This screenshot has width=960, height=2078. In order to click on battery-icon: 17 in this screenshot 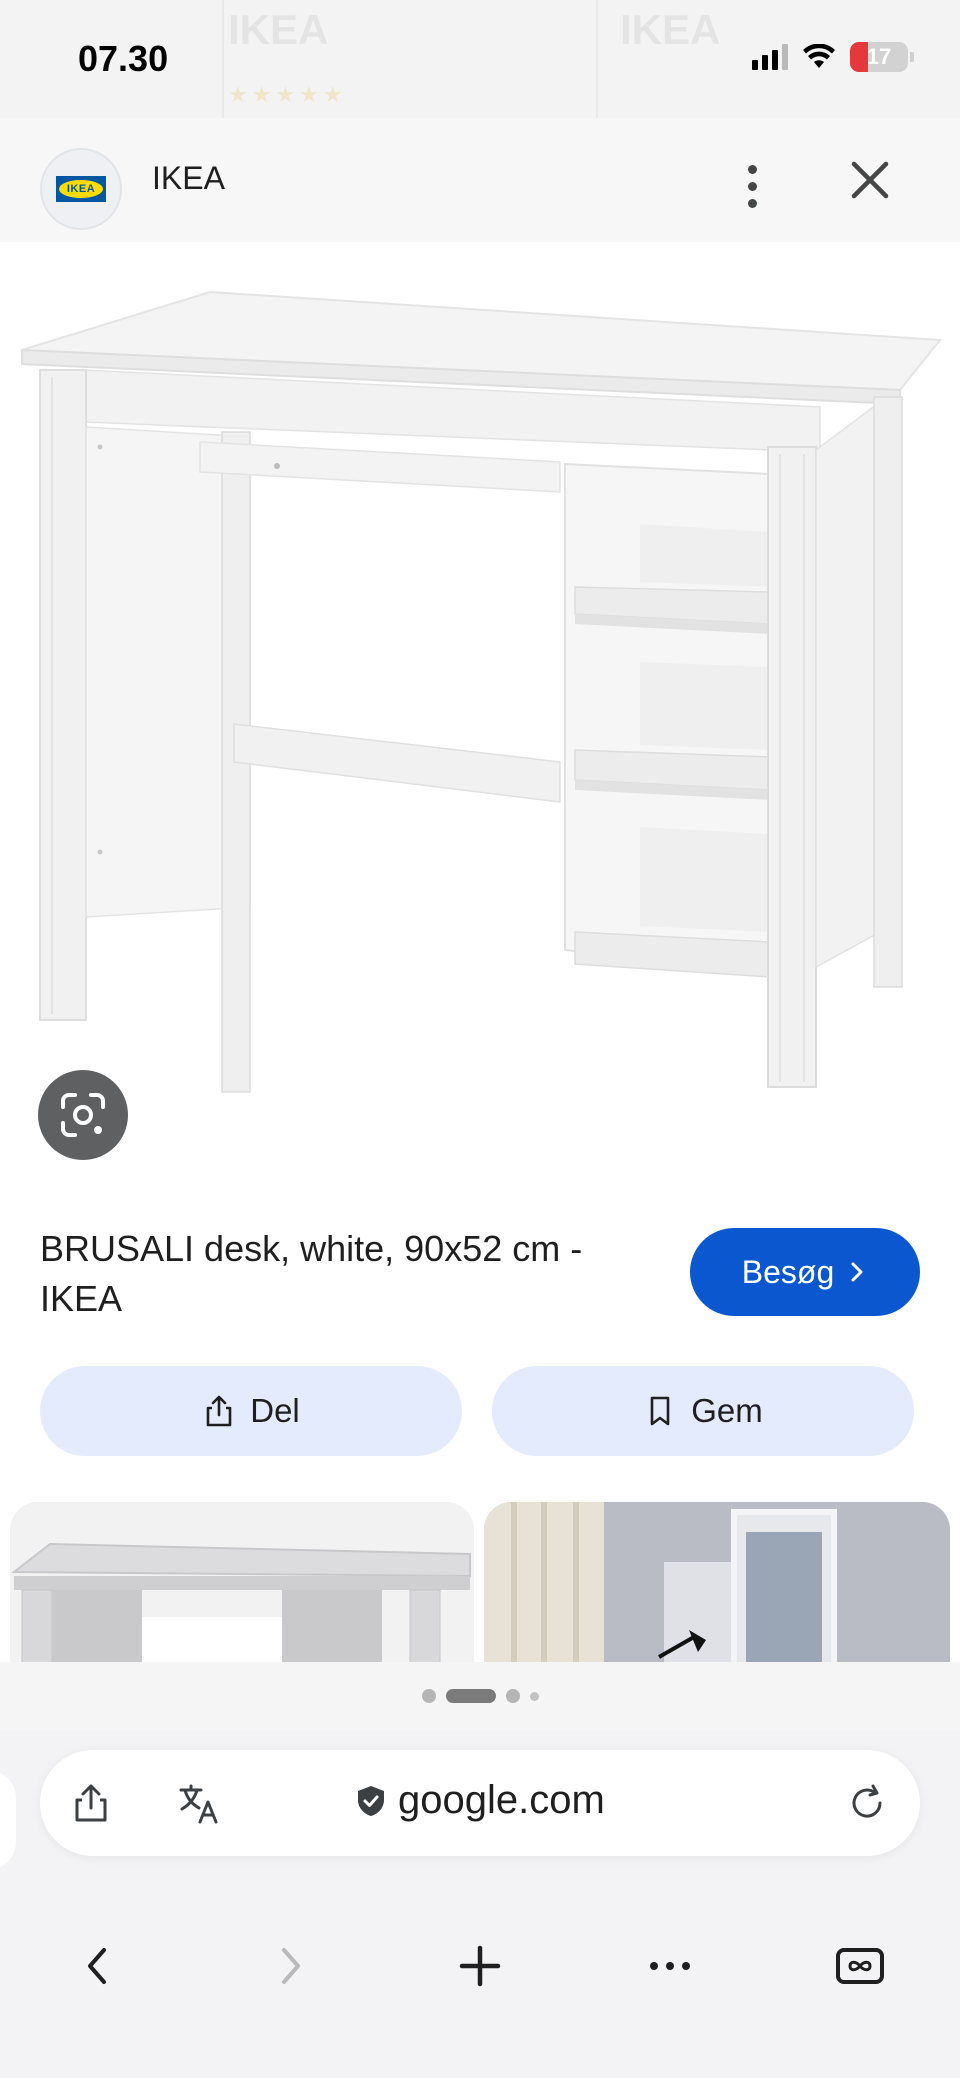, I will do `click(882, 57)`.